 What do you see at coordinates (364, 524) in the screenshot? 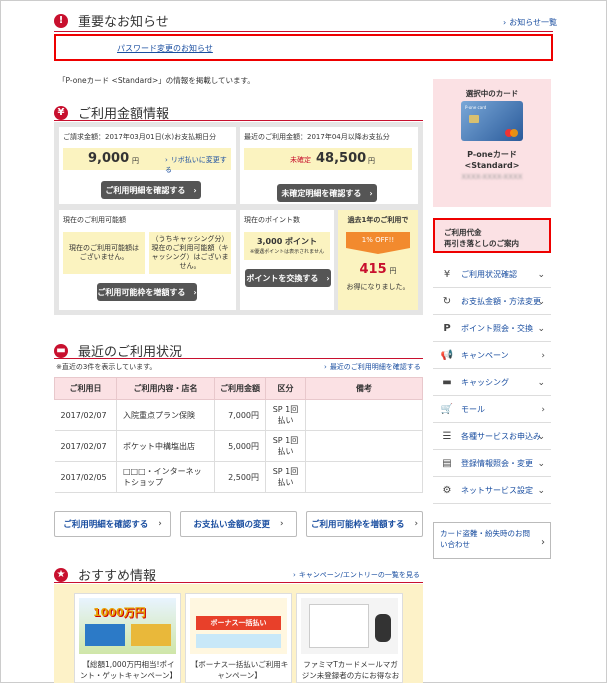
I see `increase-limit-bottom-button: ご利用可能枠を増額する ›` at bounding box center [364, 524].